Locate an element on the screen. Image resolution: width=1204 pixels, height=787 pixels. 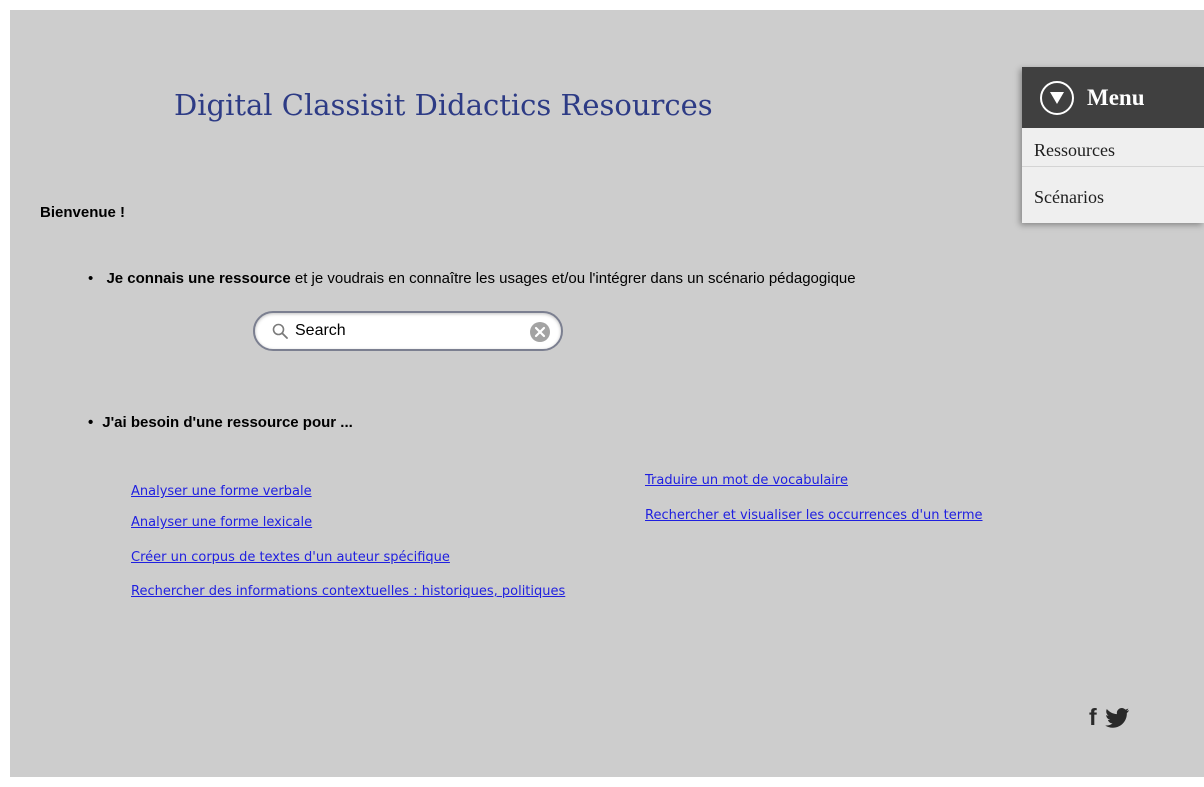
chevron-down-circle-icon is located at coordinates (1057, 97).